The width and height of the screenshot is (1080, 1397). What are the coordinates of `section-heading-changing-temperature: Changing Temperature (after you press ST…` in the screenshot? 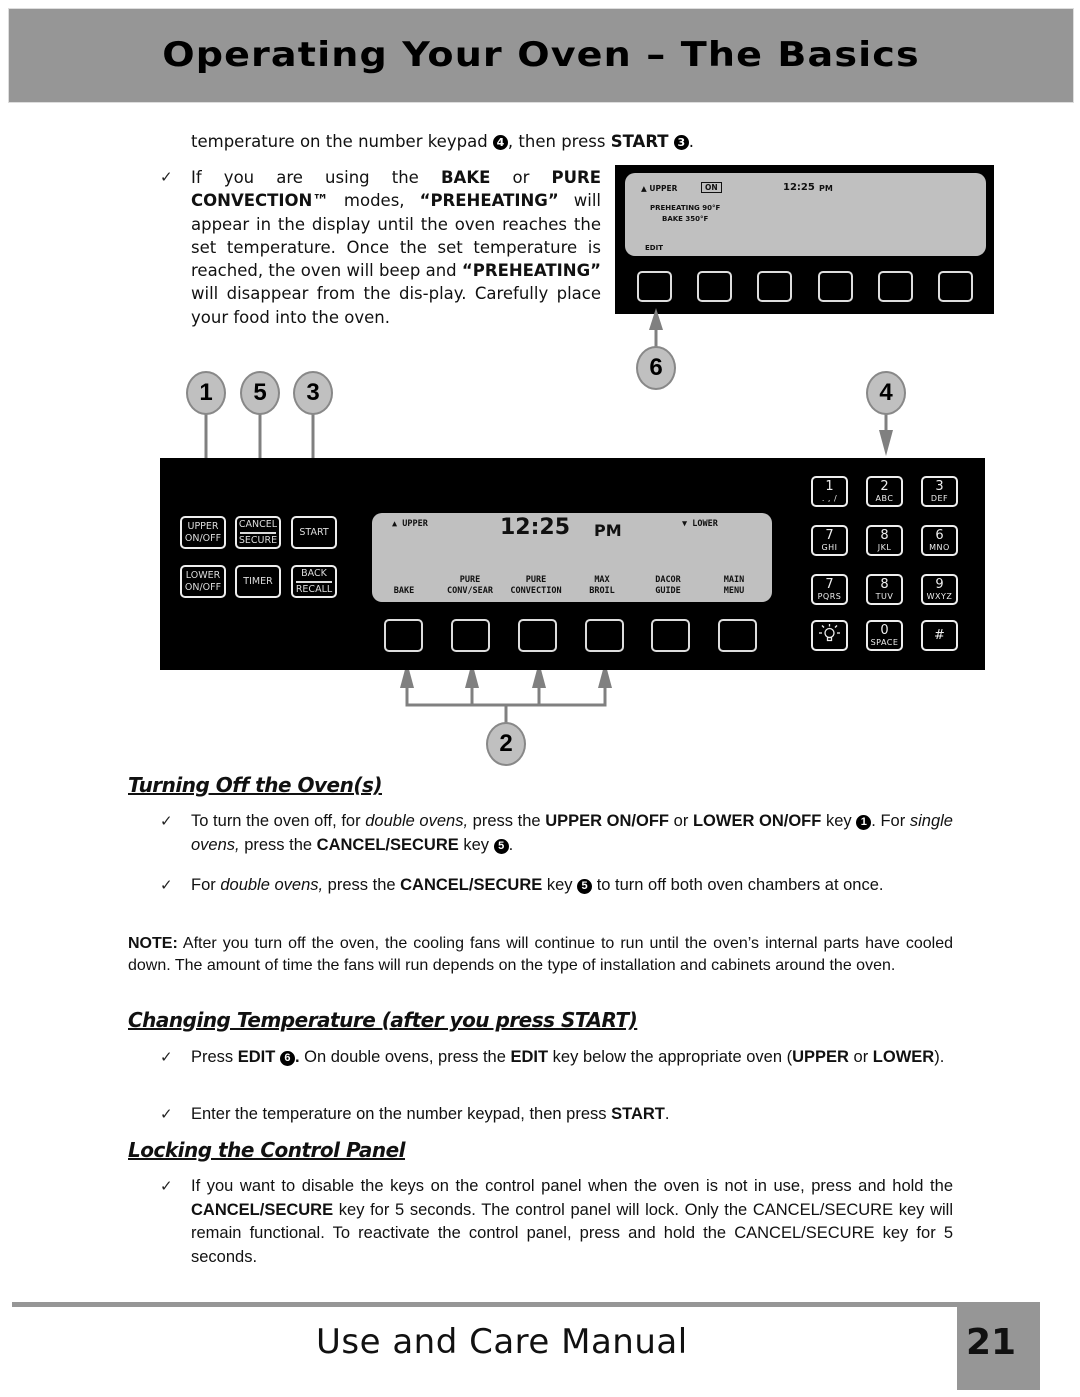 It's located at (383, 1020).